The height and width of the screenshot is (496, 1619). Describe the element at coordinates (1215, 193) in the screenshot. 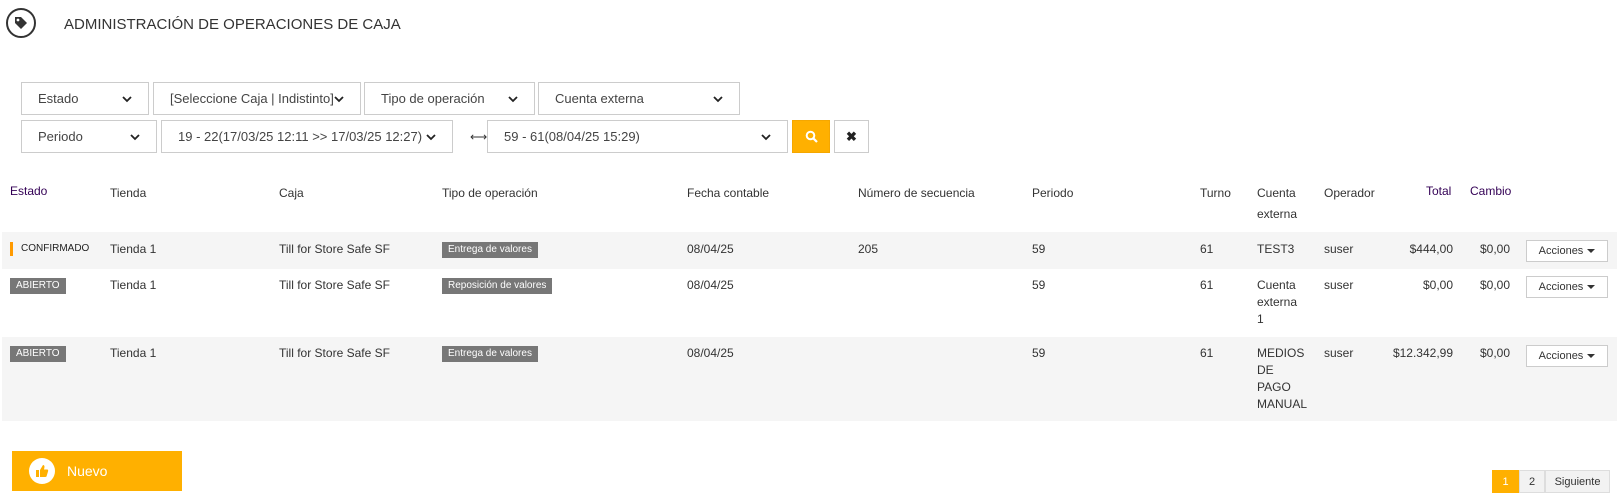

I see `col-turno: Turno` at that location.